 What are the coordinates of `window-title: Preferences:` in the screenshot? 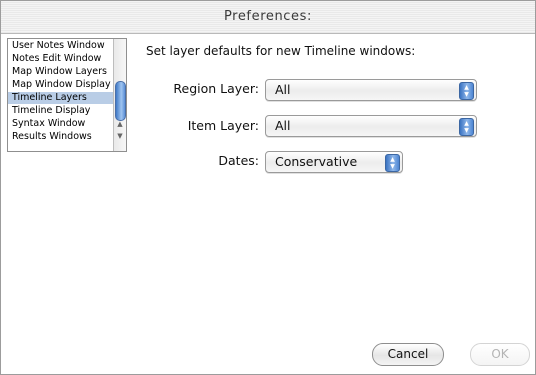 It's located at (268, 16).